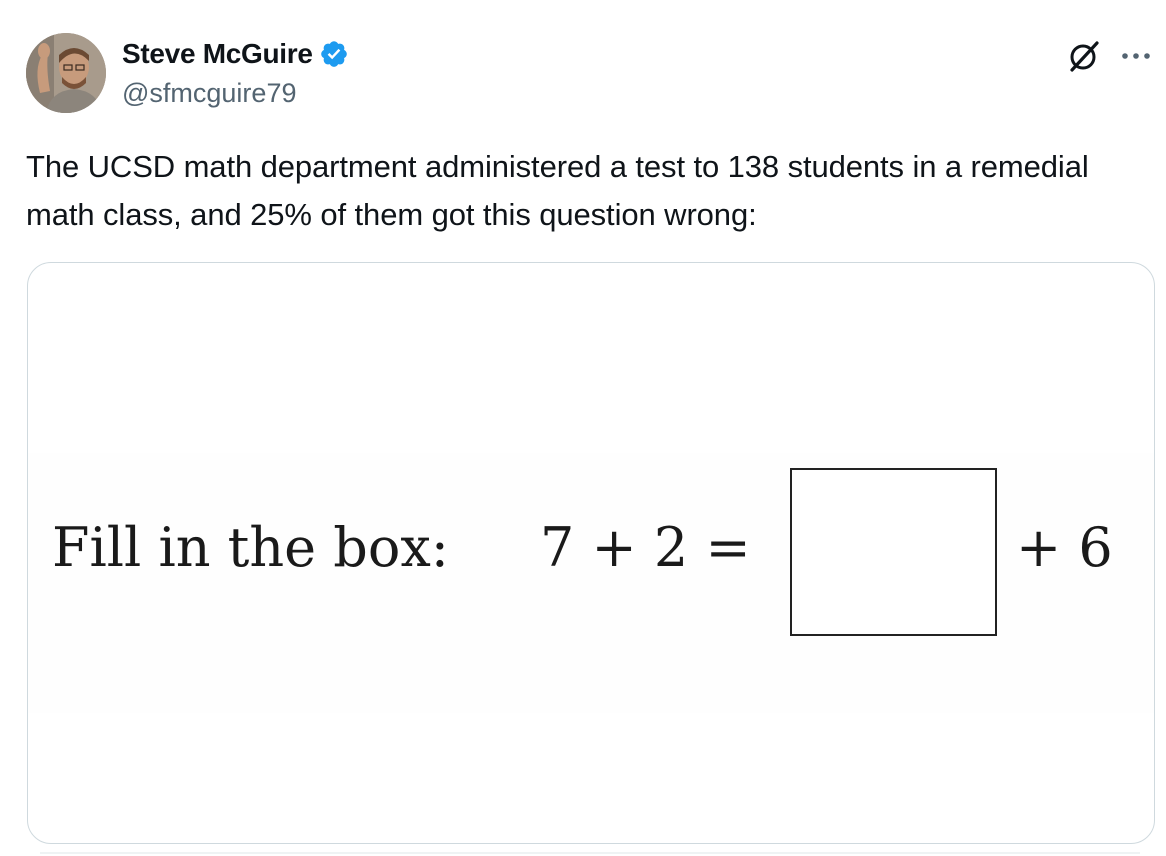  I want to click on author-handle: @sfmcguire79, so click(209, 93).